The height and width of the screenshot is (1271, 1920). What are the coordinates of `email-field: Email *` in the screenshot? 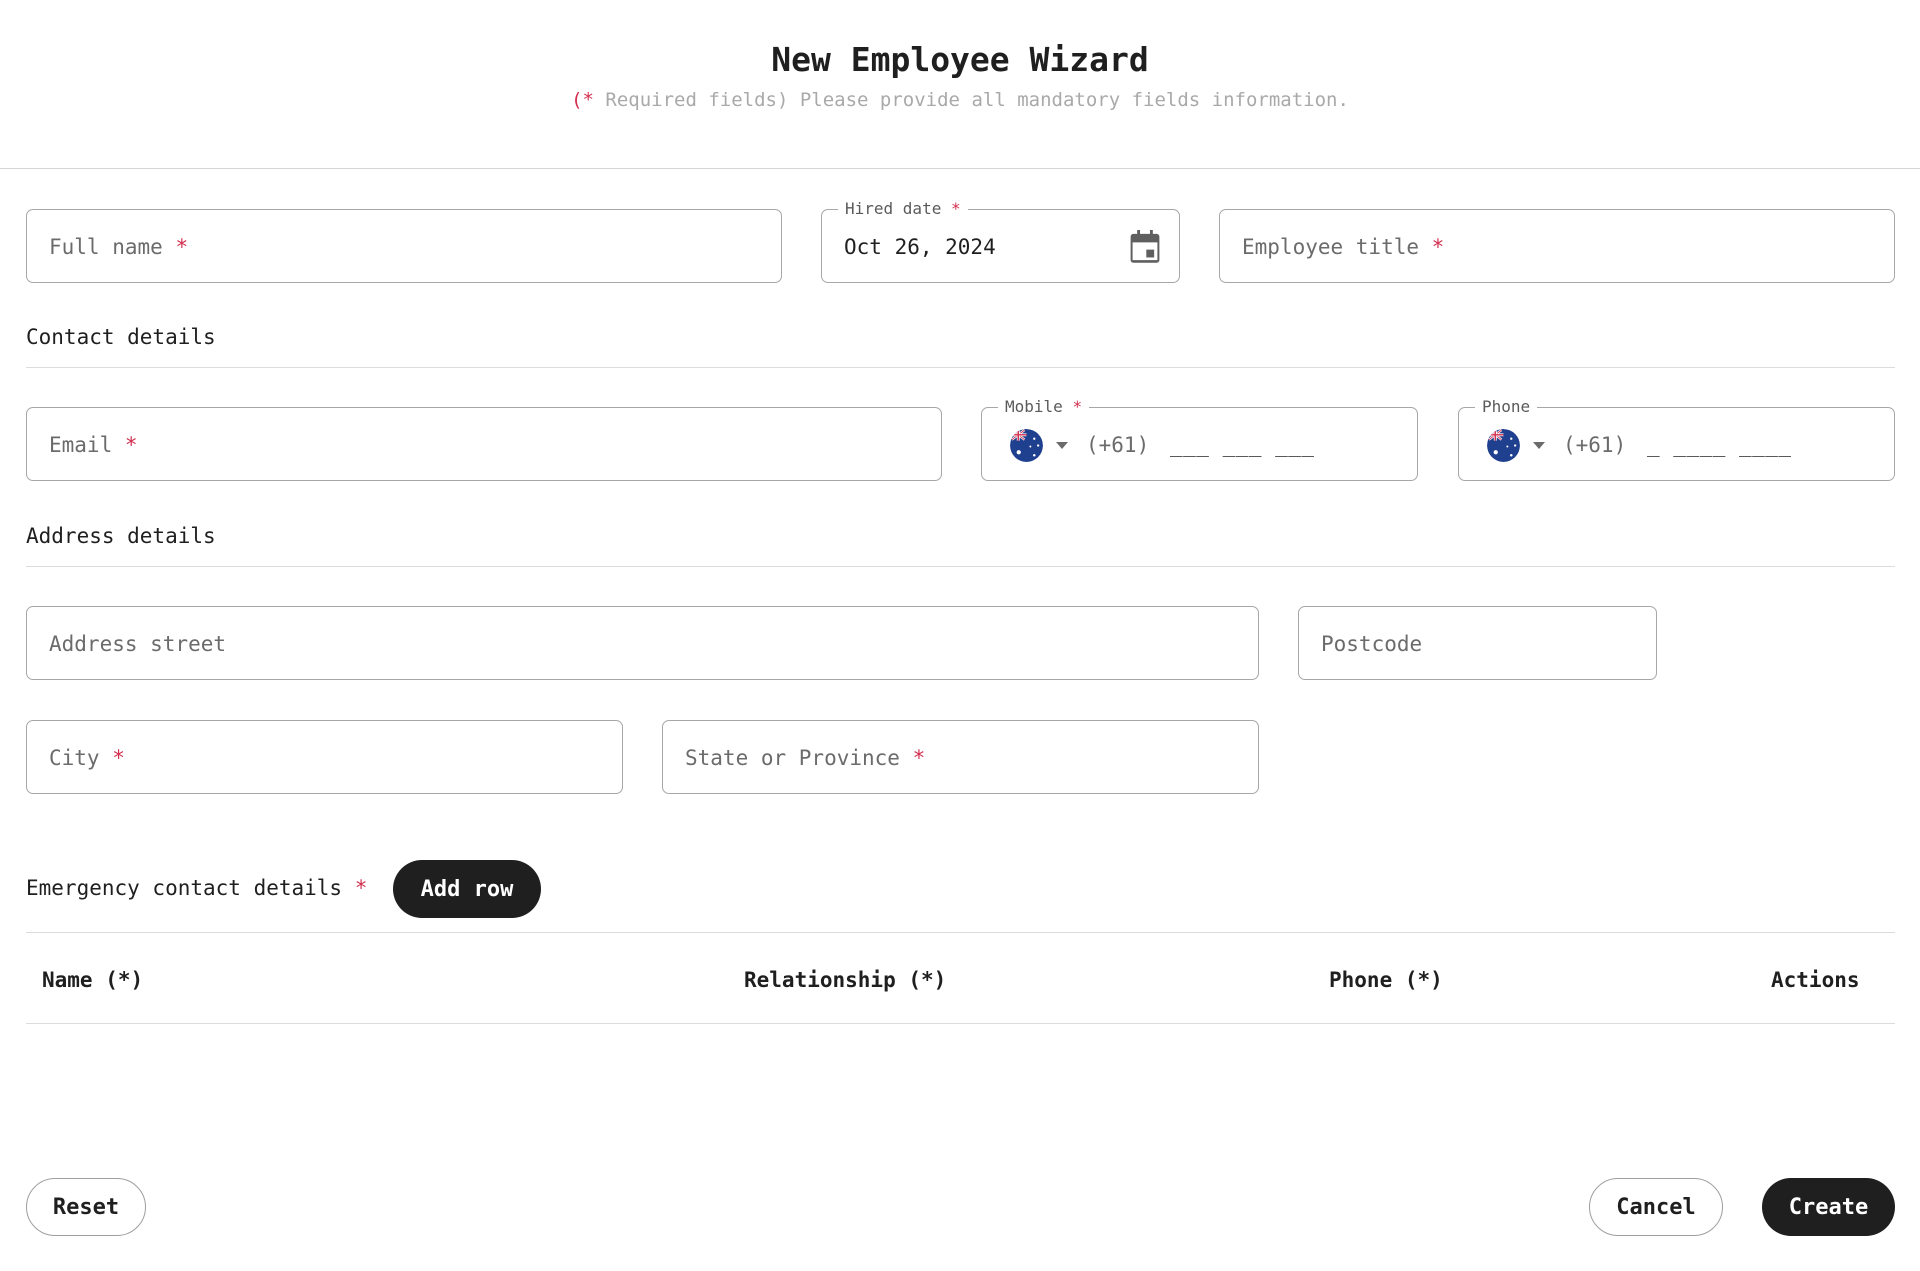 It's located at (484, 444).